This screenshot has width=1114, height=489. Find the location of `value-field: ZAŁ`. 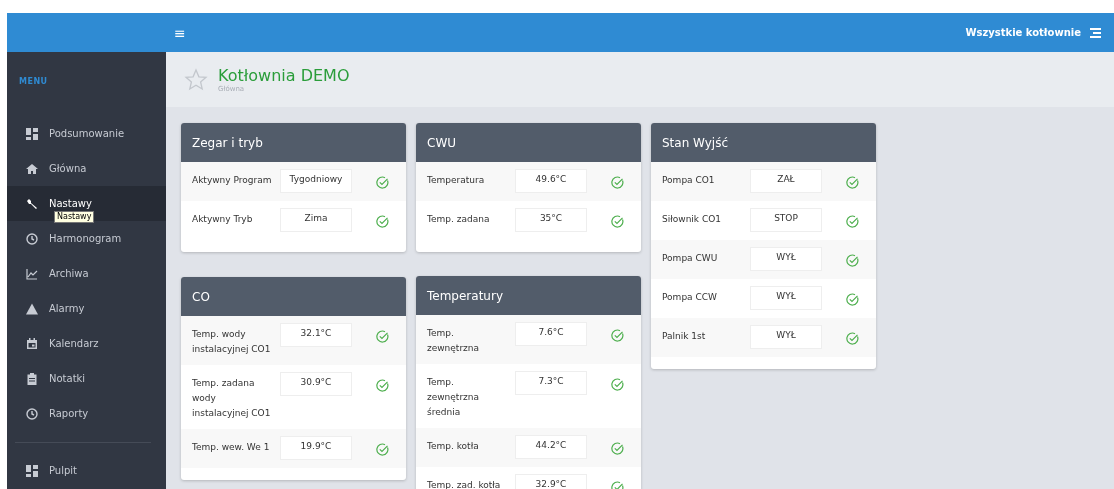

value-field: ZAŁ is located at coordinates (786, 181).